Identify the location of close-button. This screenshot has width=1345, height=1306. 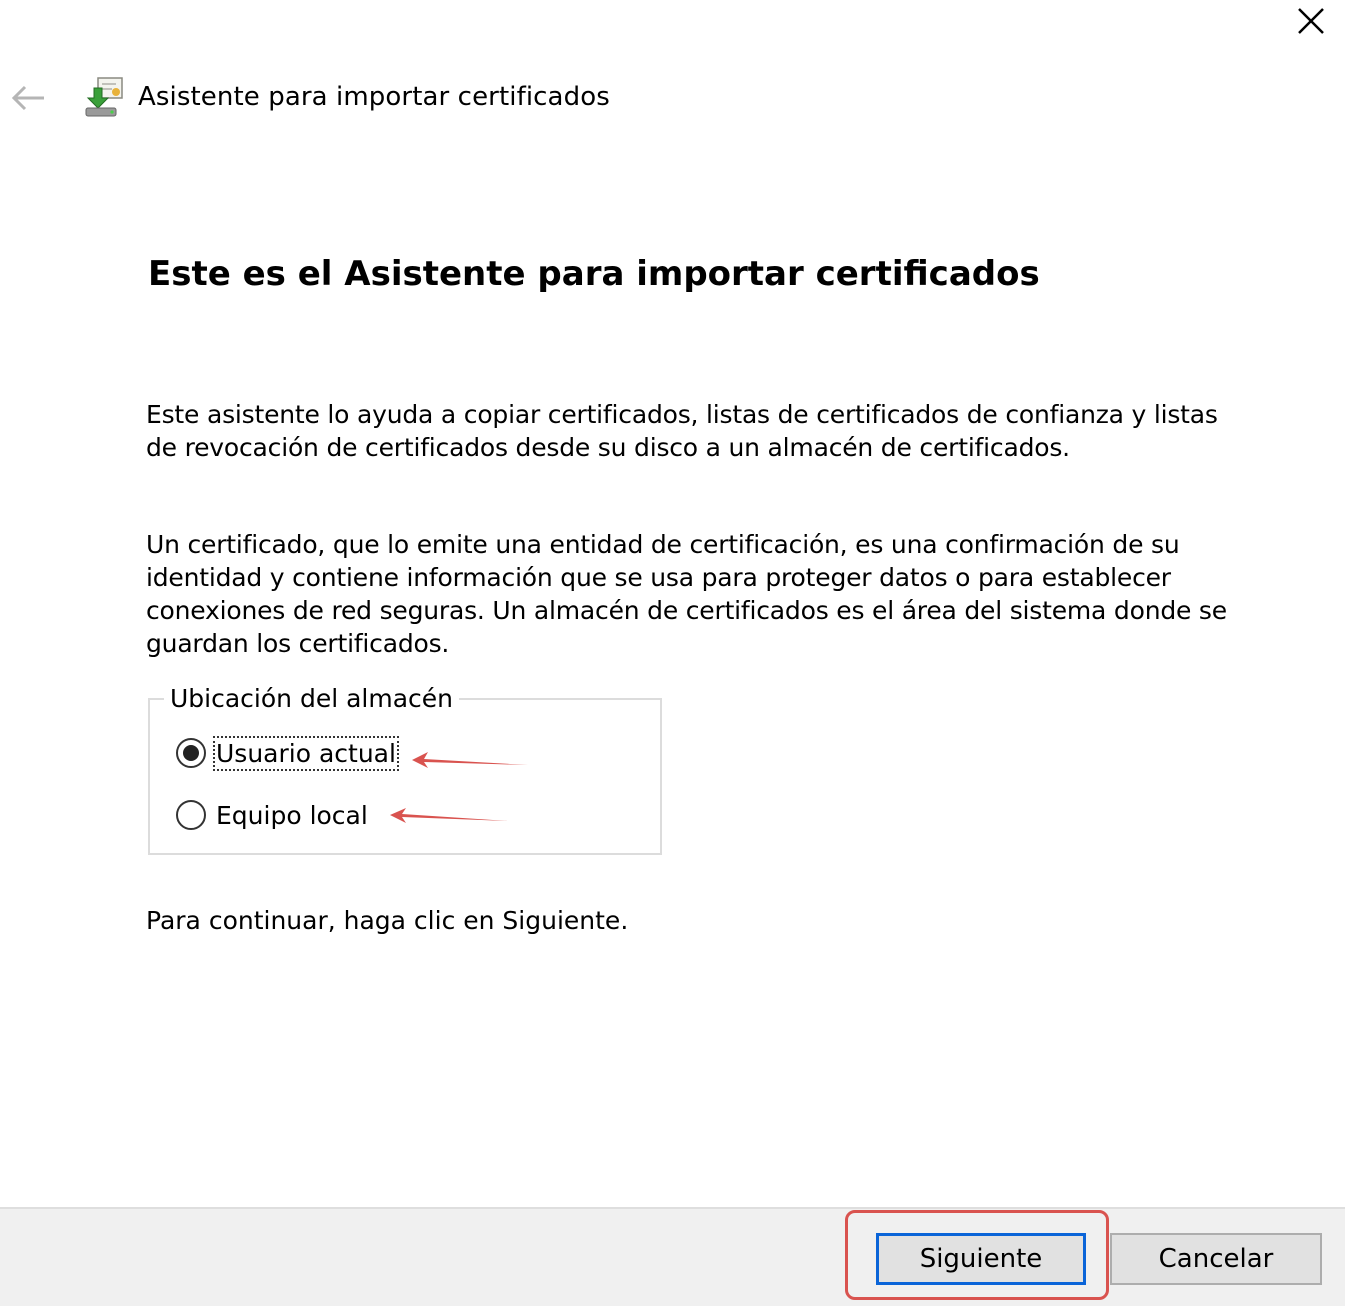
(1310, 22).